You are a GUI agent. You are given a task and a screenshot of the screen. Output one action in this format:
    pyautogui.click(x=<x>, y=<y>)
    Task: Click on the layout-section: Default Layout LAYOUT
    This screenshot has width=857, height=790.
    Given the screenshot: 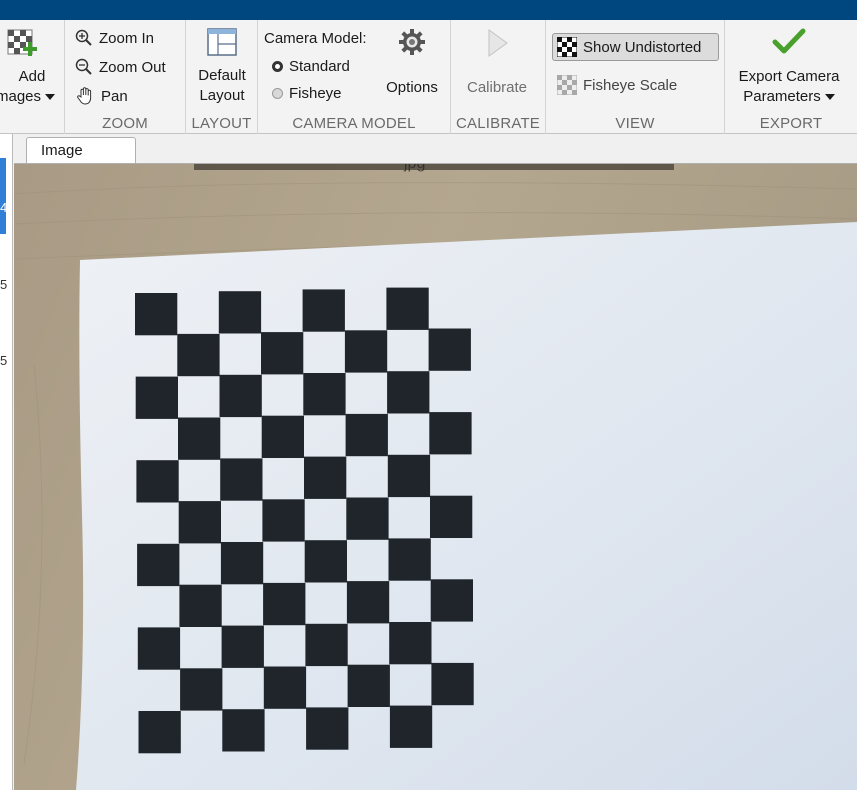 What is the action you would take?
    pyautogui.click(x=222, y=77)
    